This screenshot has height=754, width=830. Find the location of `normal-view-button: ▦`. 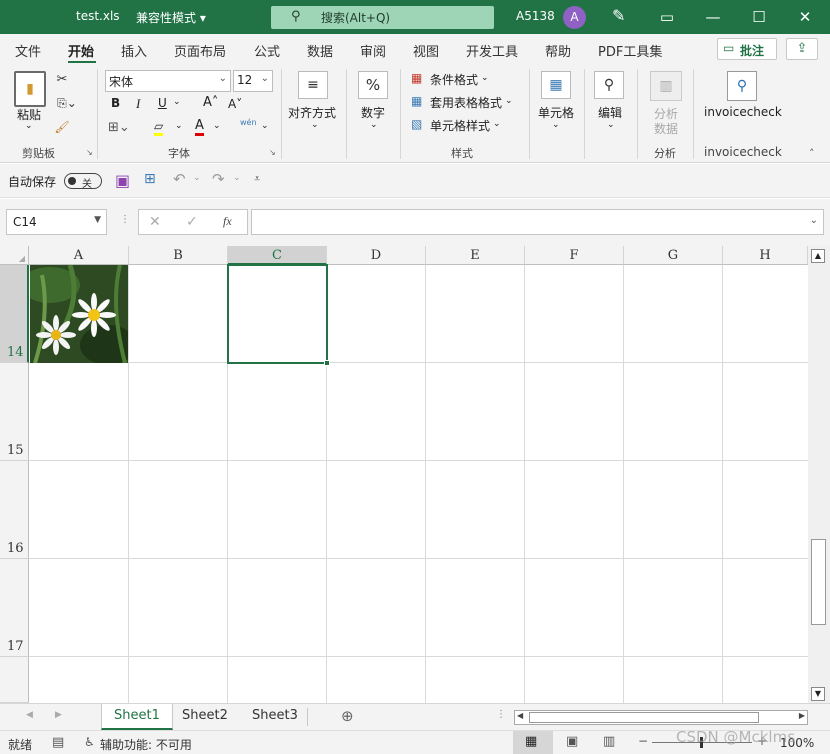

normal-view-button: ▦ is located at coordinates (533, 742).